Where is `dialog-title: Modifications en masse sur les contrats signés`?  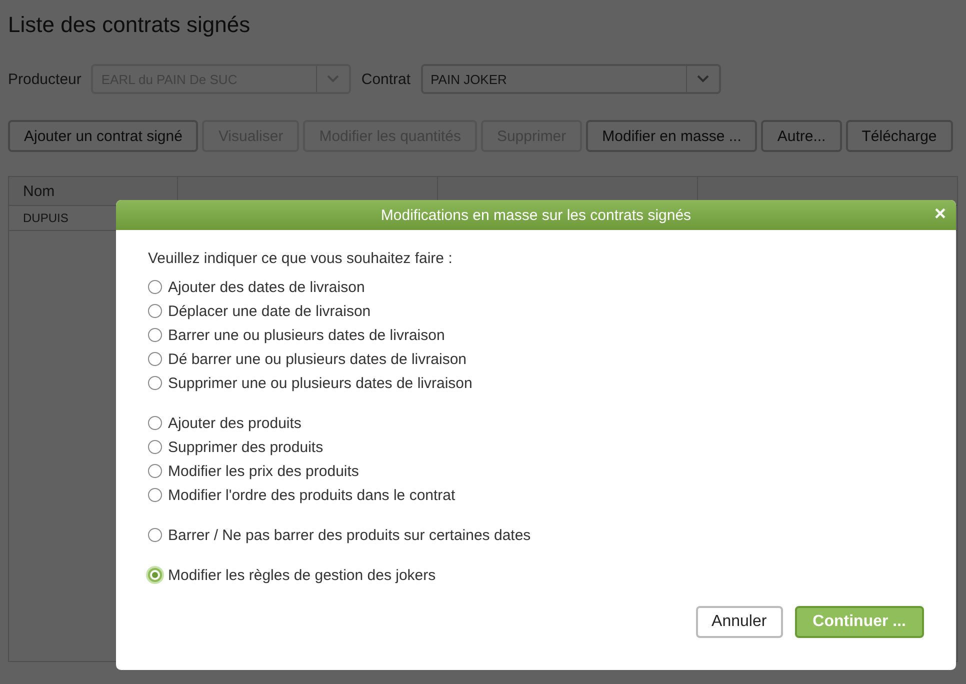
dialog-title: Modifications en masse sur les contrats signés is located at coordinates (536, 215).